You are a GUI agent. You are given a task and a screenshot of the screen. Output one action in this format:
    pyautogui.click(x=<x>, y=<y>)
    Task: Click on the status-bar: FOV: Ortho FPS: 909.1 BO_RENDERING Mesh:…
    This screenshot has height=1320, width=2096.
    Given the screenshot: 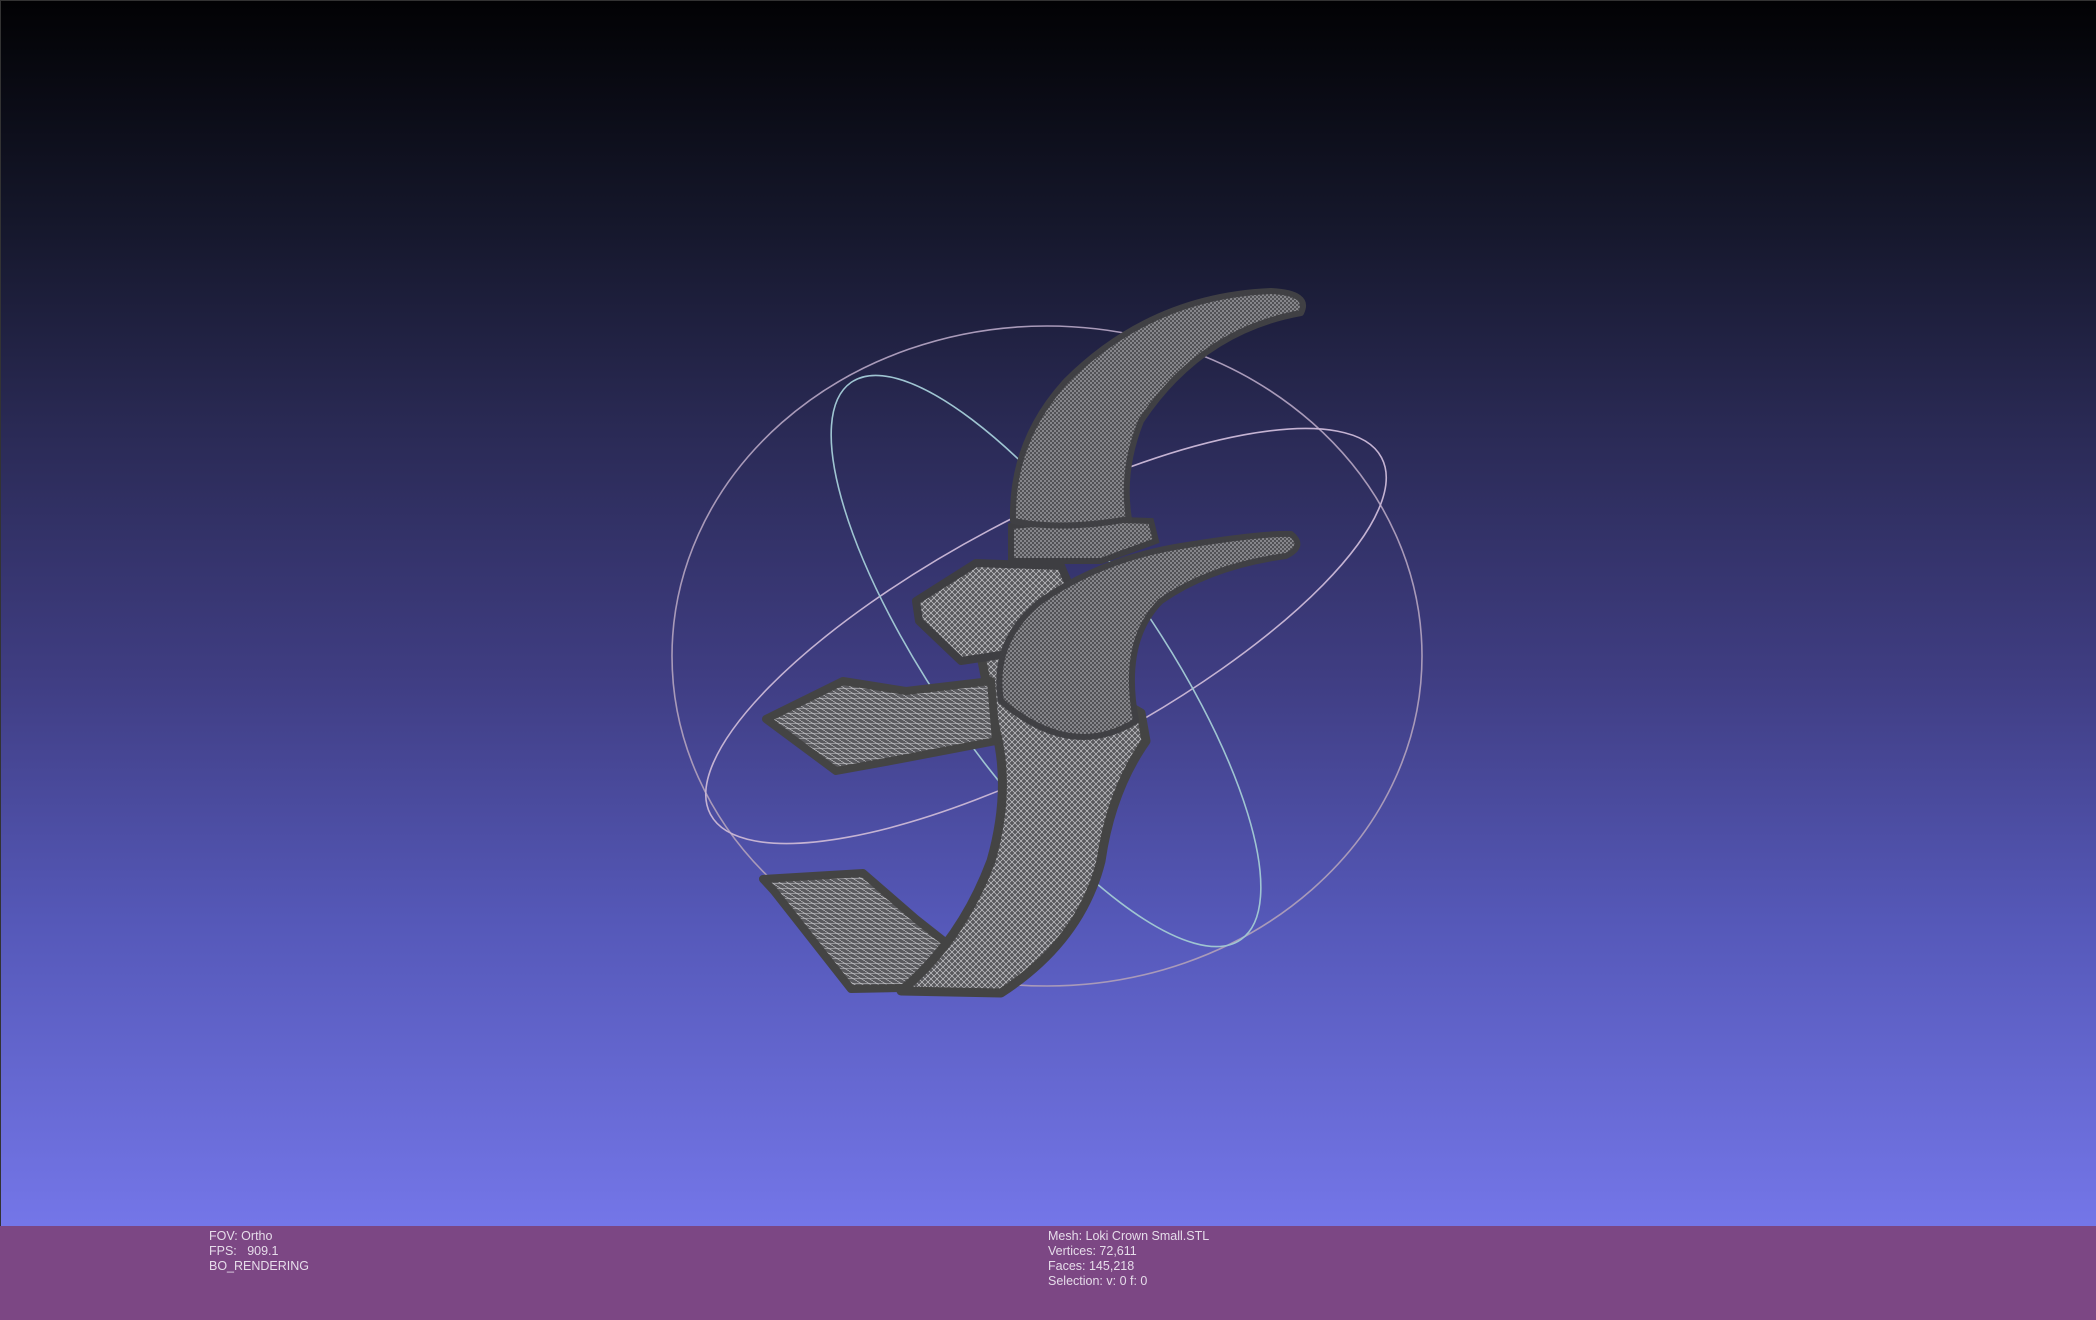 What is the action you would take?
    pyautogui.click(x=1048, y=1273)
    